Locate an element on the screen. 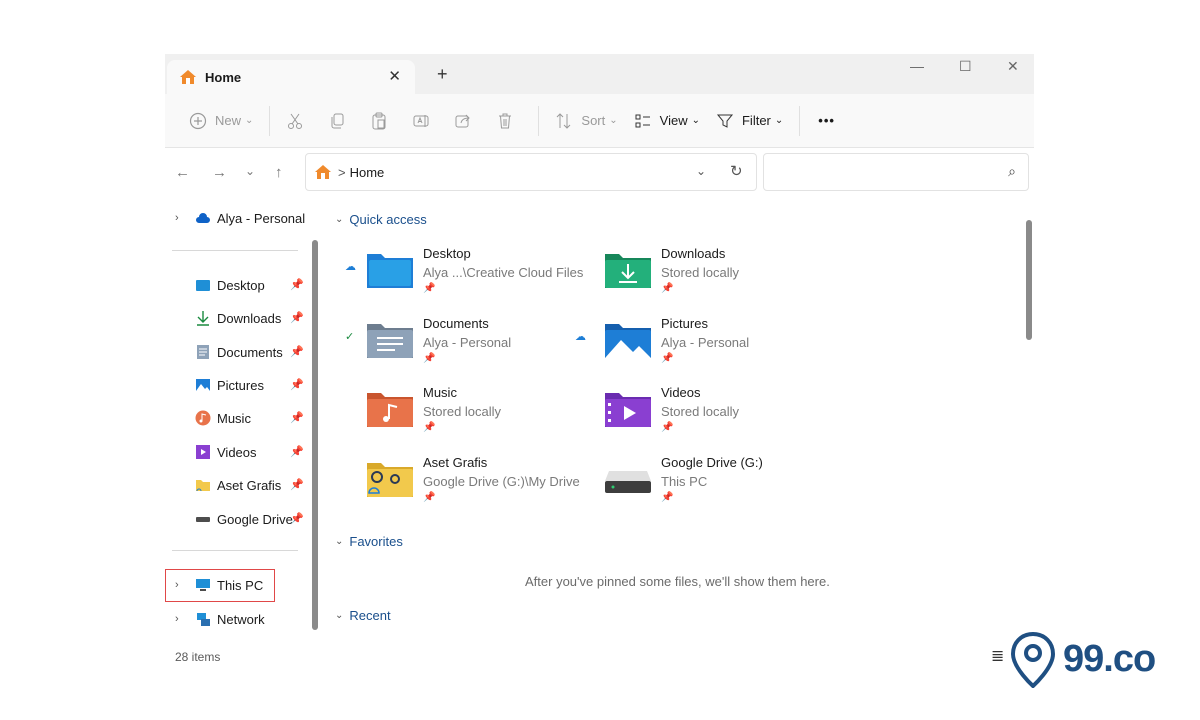  title-bar: Home ✕ + — ☐ ✕ is located at coordinates (599, 74).